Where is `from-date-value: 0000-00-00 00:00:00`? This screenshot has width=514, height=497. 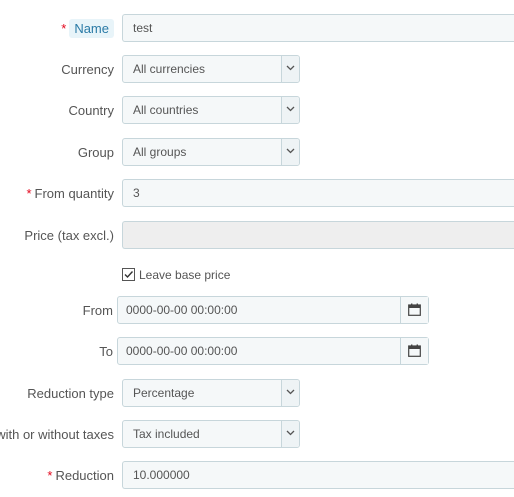 from-date-value: 0000-00-00 00:00:00 is located at coordinates (182, 310).